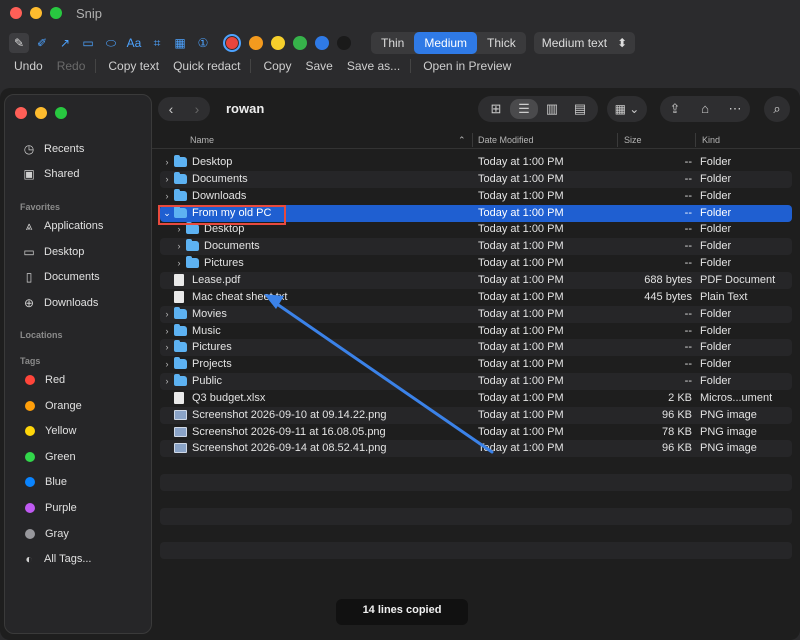 This screenshot has width=800, height=640. Describe the element at coordinates (111, 43) in the screenshot. I see `ellipse-tool-icon: ⬭` at that location.